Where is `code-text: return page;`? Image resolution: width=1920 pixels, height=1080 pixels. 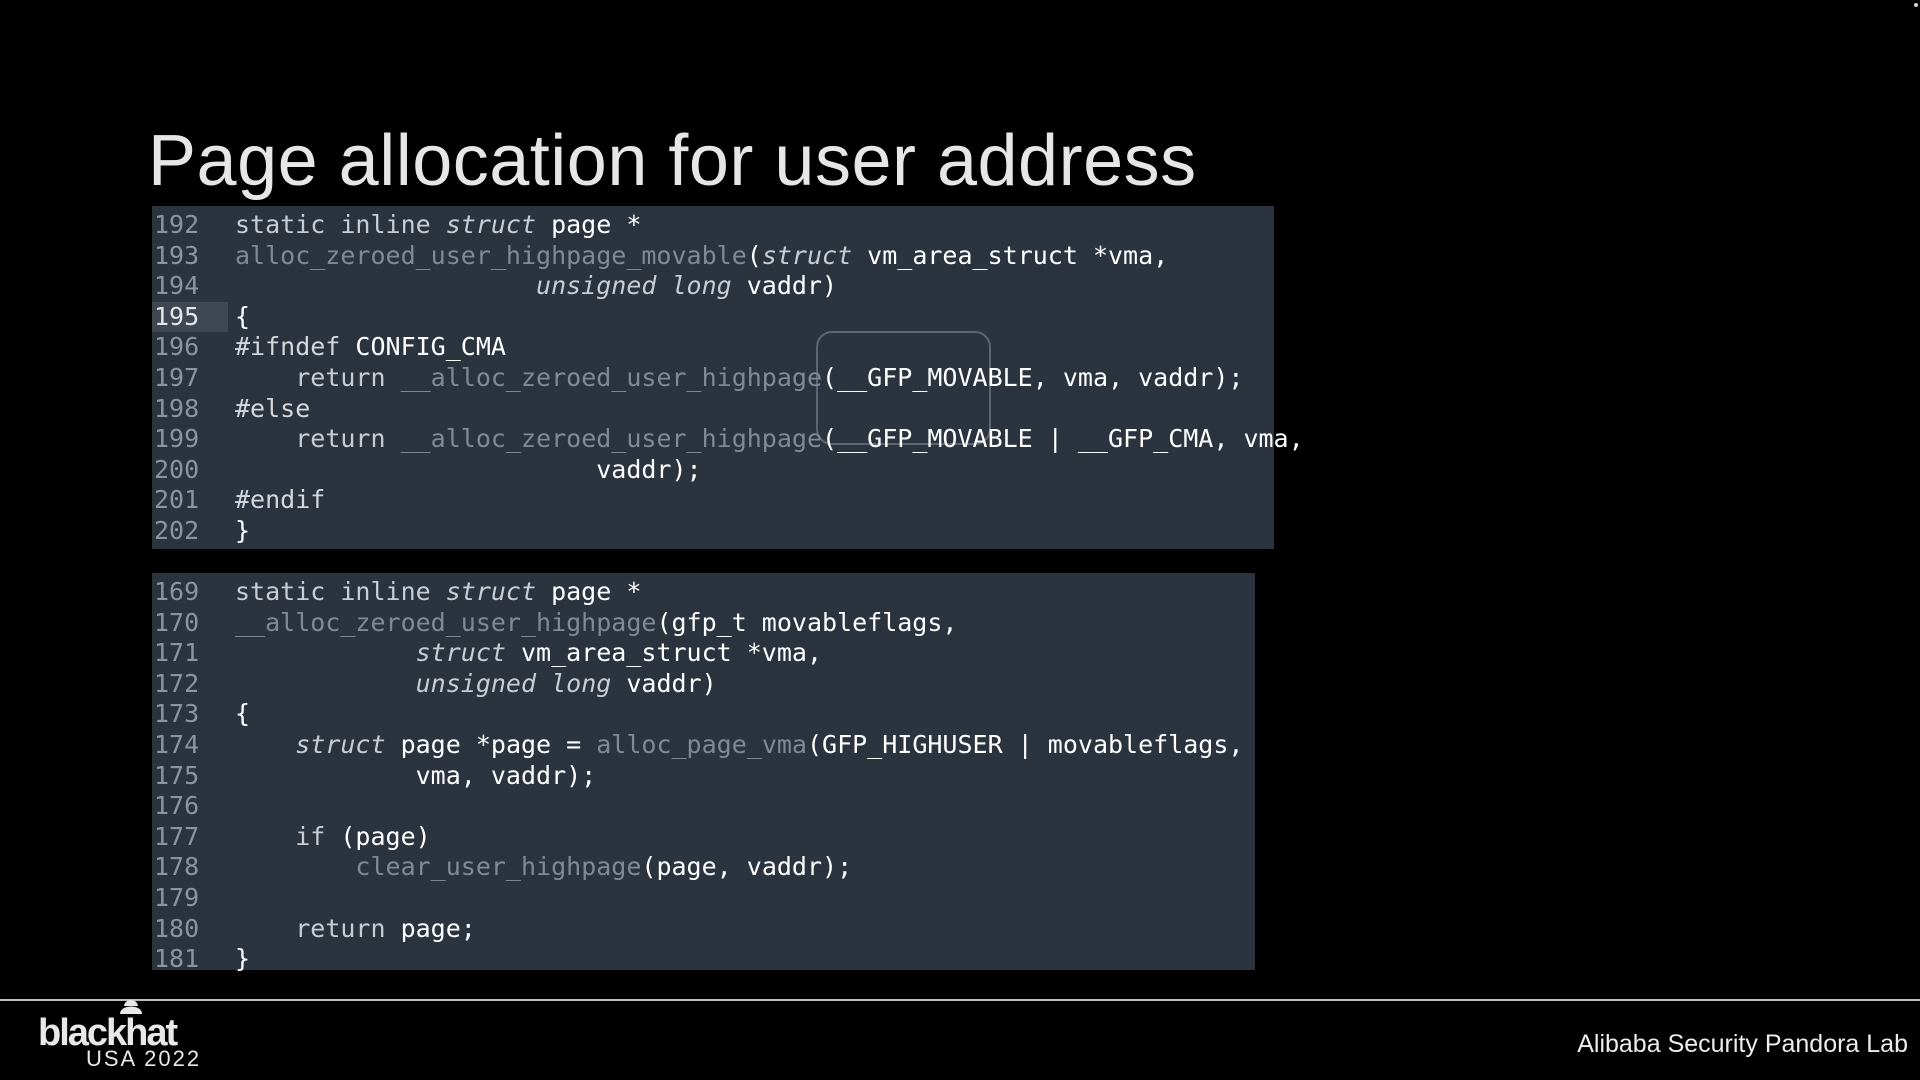 code-text: return page; is located at coordinates (355, 929).